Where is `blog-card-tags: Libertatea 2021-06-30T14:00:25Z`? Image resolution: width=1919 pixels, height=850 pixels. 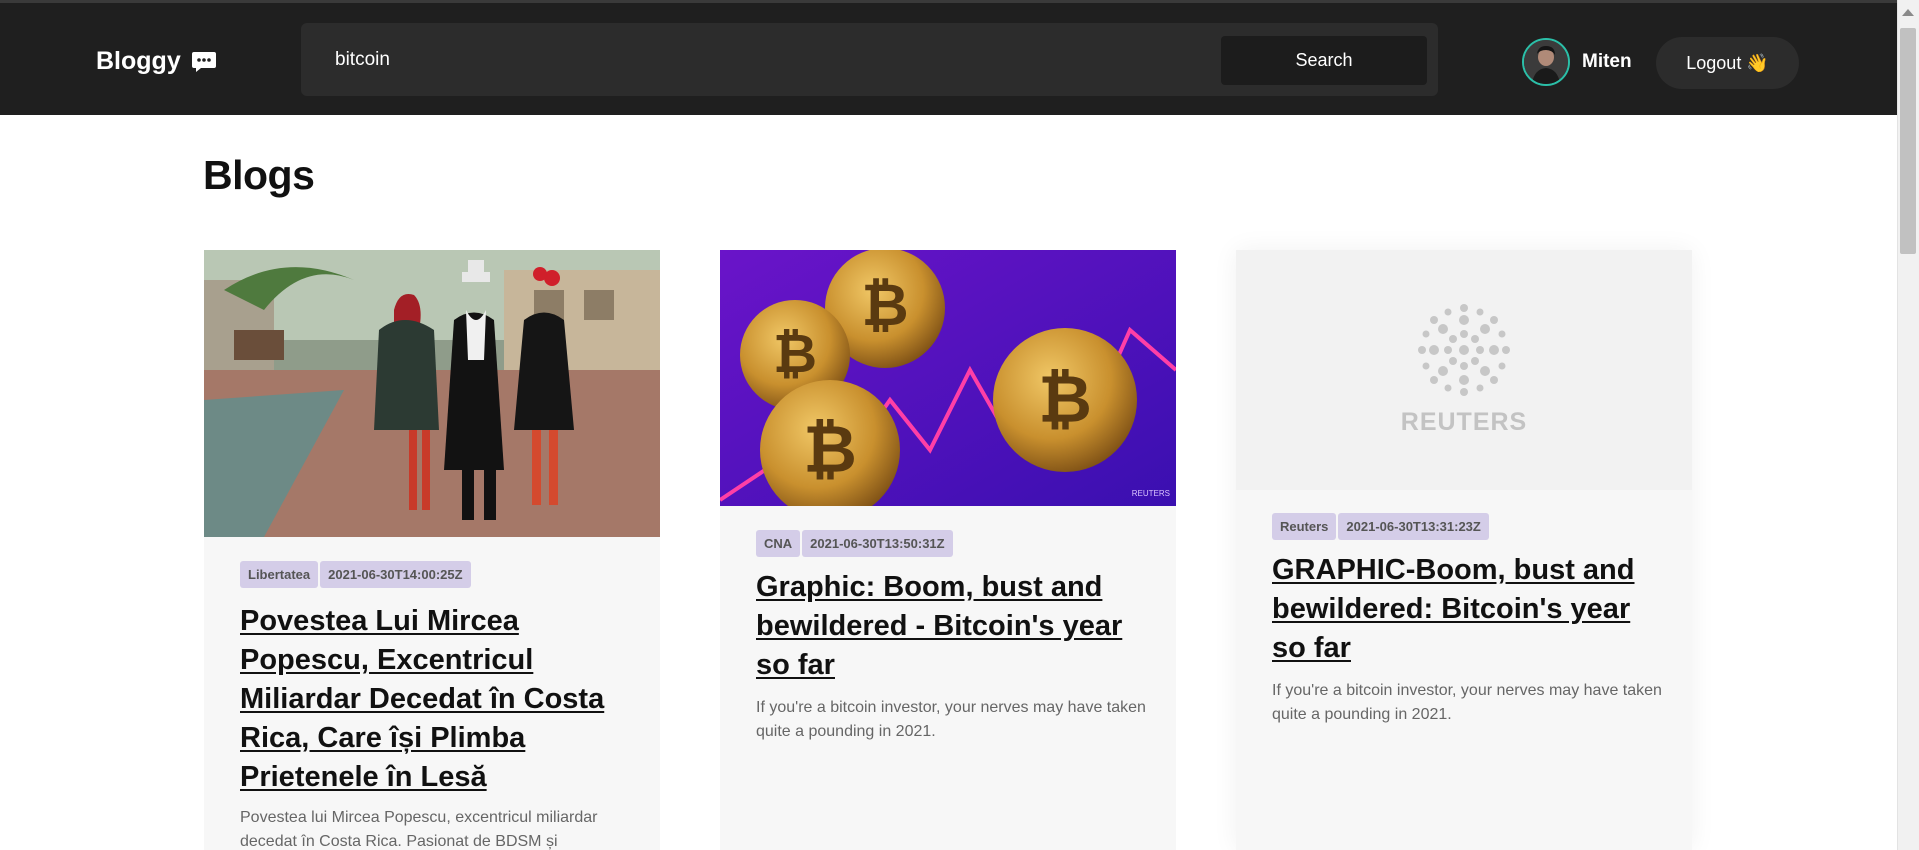
blog-card-tags: Libertatea 2021-06-30T14:00:25Z is located at coordinates (355, 574).